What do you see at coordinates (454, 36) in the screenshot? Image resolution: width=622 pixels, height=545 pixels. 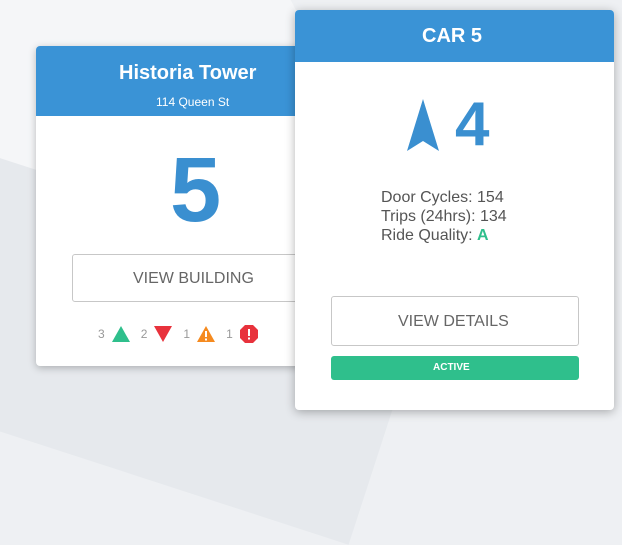 I see `car-title: CAR 5` at bounding box center [454, 36].